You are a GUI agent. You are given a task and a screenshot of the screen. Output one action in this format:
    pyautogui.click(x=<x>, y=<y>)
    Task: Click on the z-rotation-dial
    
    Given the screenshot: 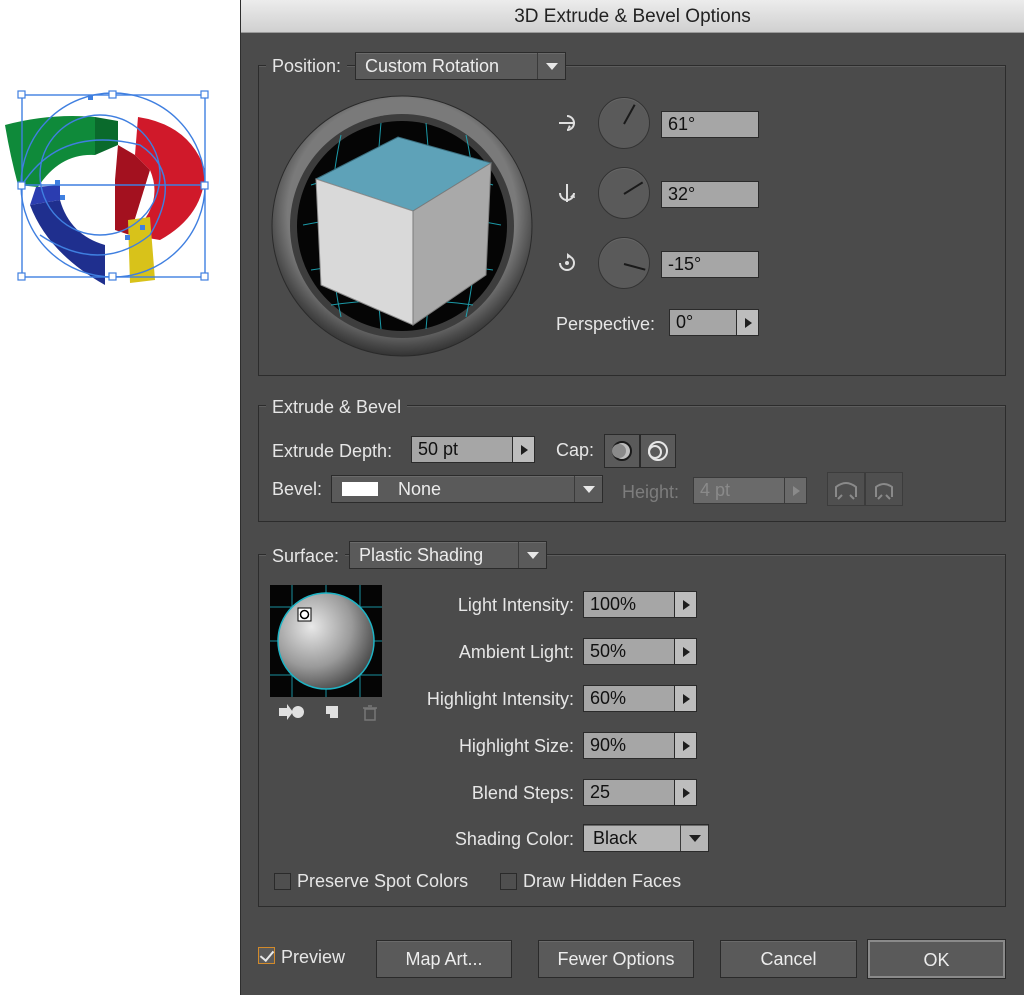 What is the action you would take?
    pyautogui.click(x=624, y=263)
    